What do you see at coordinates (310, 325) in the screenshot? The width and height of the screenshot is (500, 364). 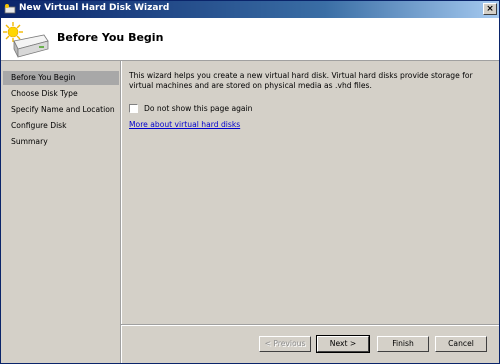 I see `footer-divider` at bounding box center [310, 325].